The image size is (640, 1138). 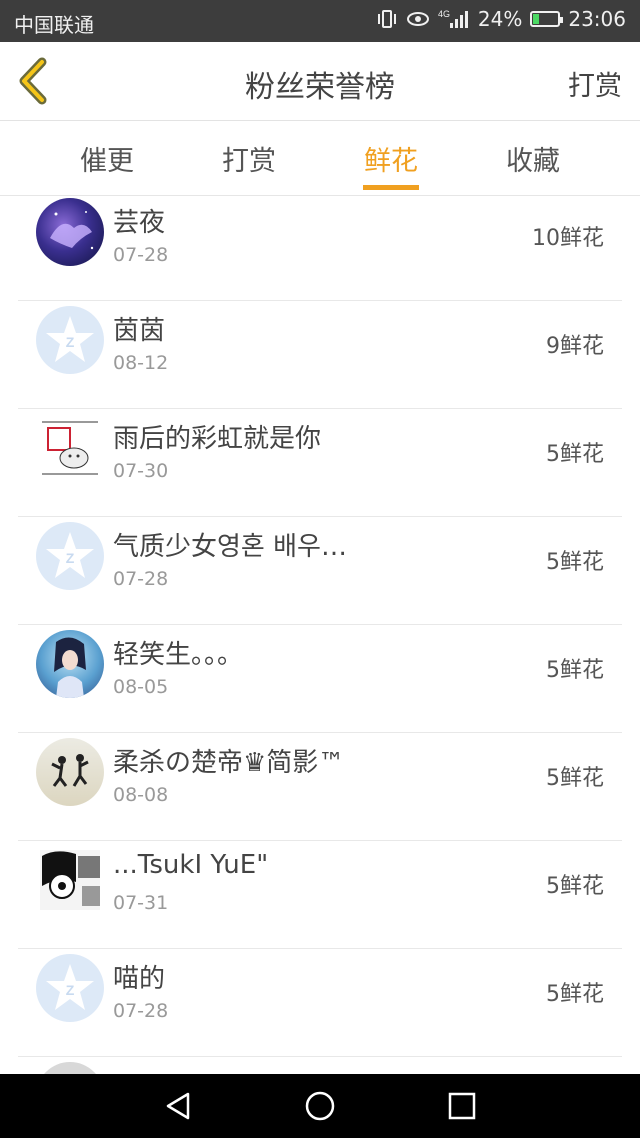 I want to click on list-item: 轻笑生。。。 08-05 5鲜花, so click(x=320, y=678).